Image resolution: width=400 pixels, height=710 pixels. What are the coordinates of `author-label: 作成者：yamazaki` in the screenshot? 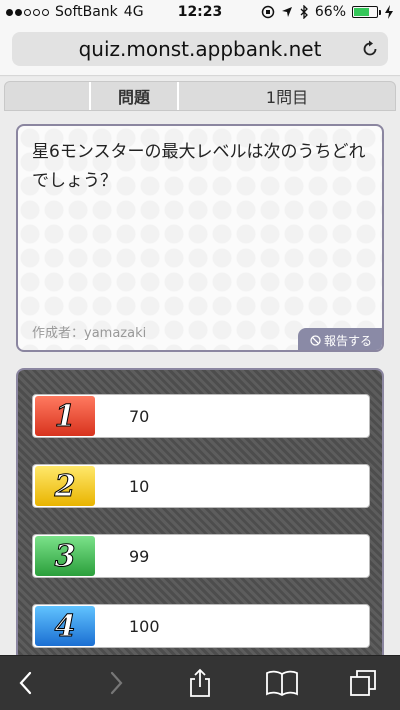 It's located at (89, 333).